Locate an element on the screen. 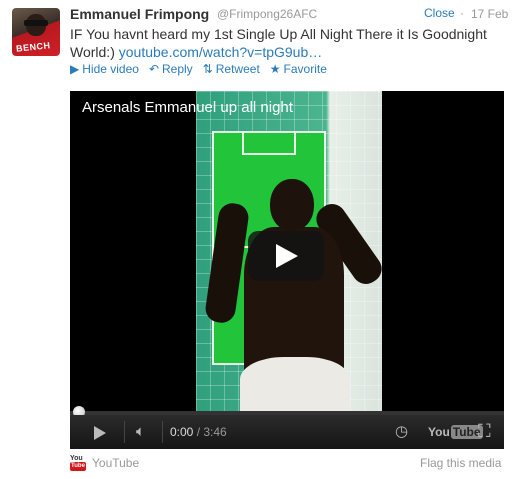 The image size is (520, 479). youtube-logo-button: You Tube is located at coordinates (455, 432).